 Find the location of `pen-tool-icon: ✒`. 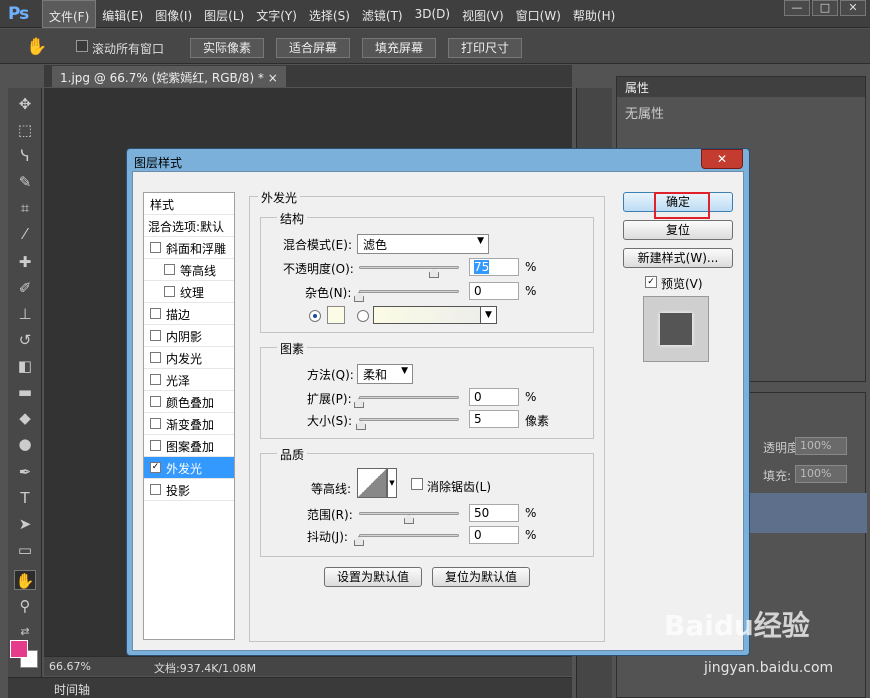

pen-tool-icon: ✒ is located at coordinates (25, 472).